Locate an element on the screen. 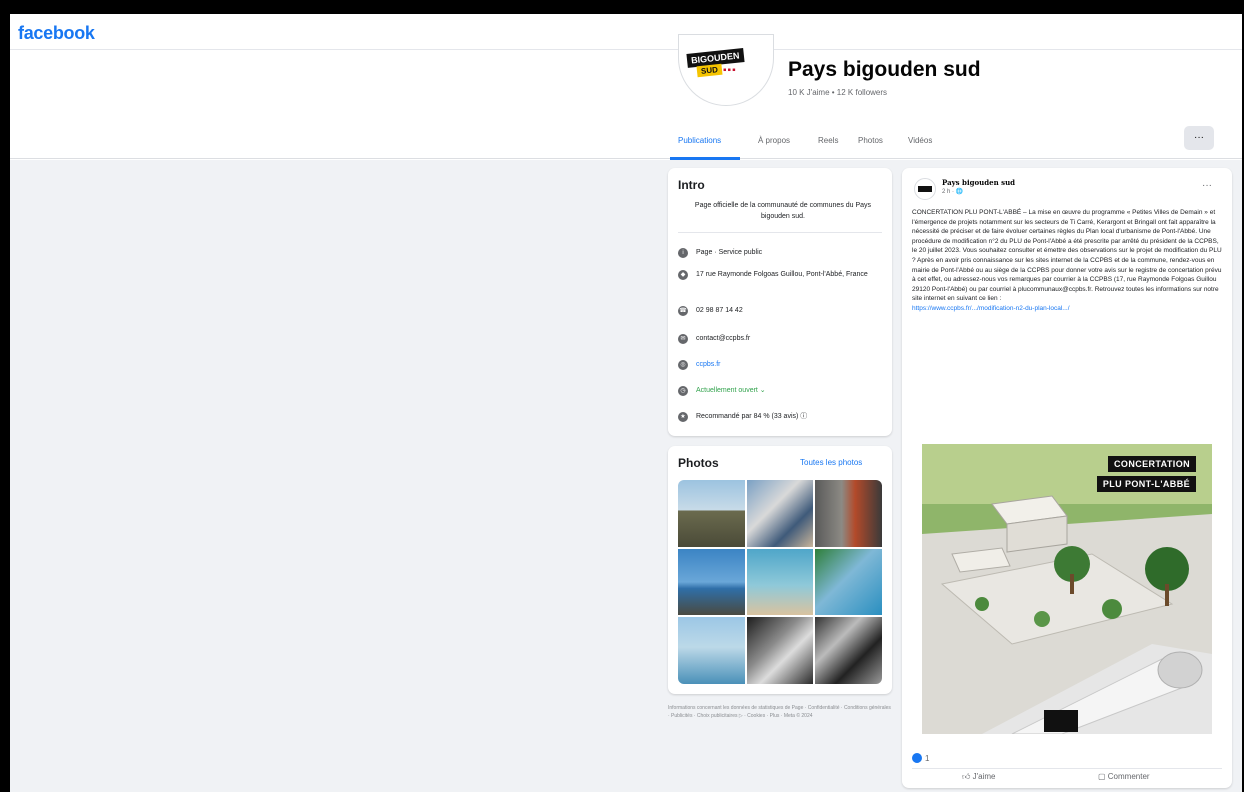 The image size is (1244, 792). image-caption-1: CONCERTATION is located at coordinates (1152, 464).